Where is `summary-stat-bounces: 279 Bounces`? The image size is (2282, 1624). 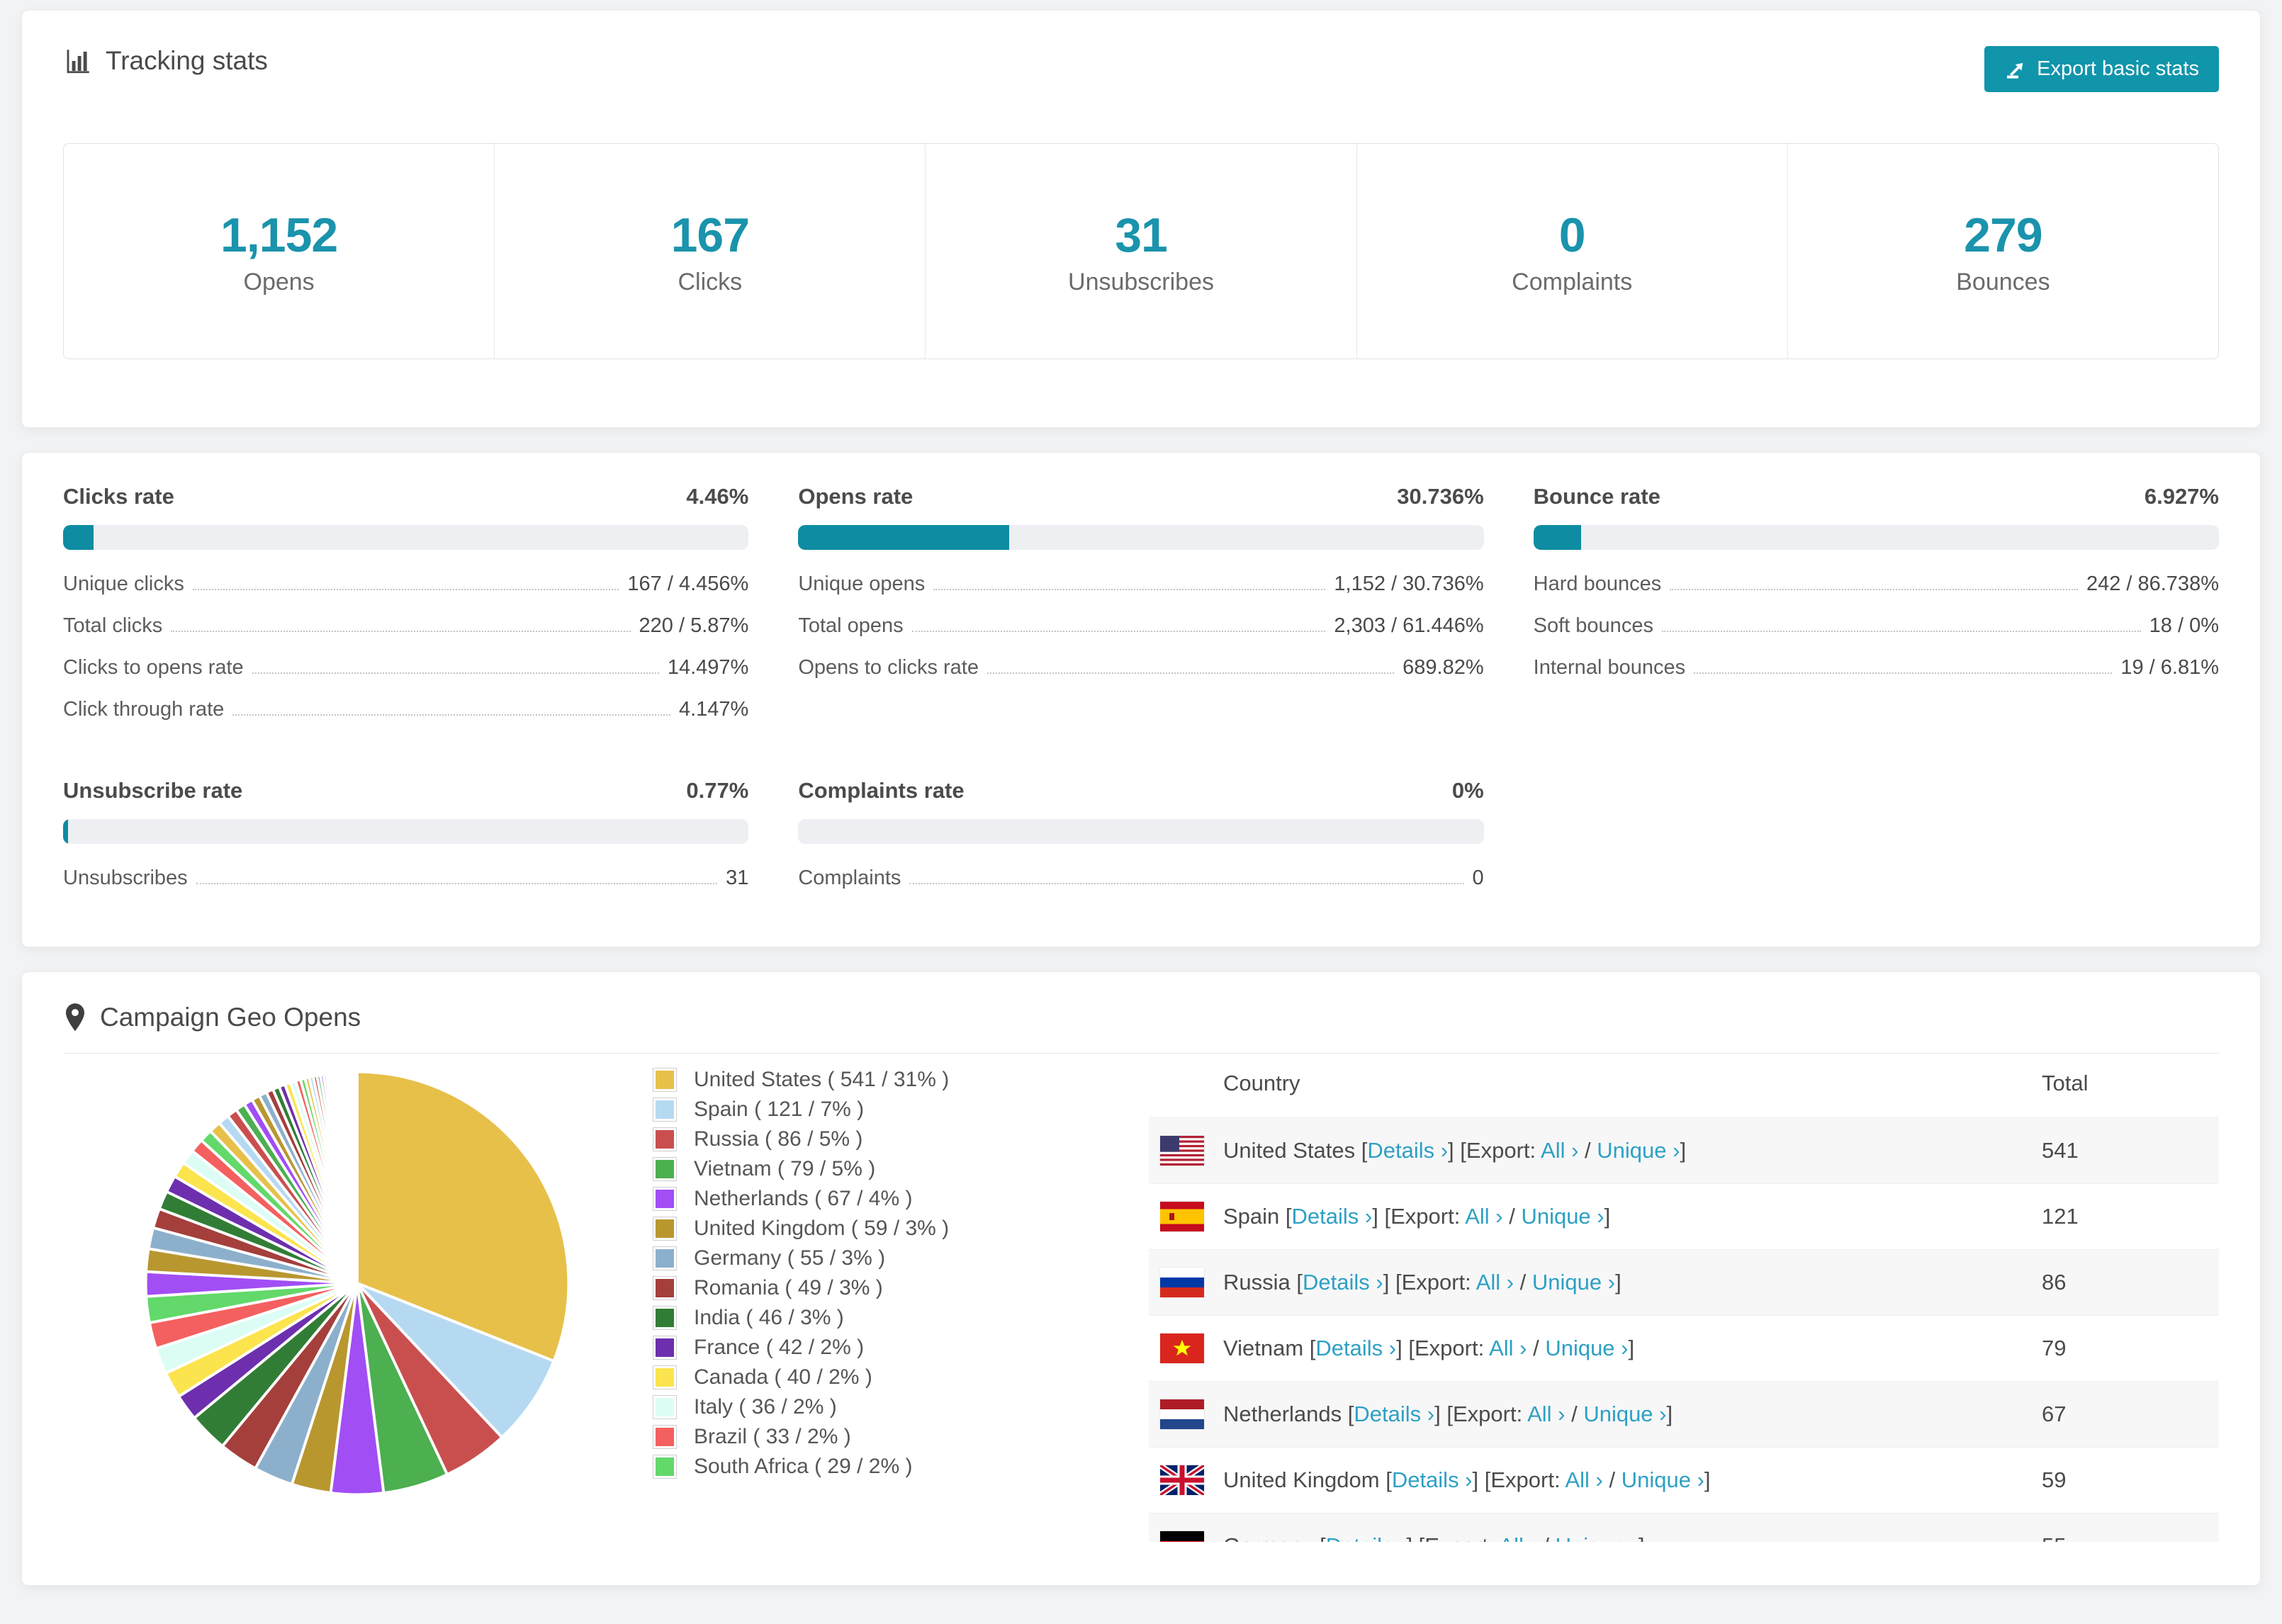
summary-stat-bounces: 279 Bounces is located at coordinates (2002, 252).